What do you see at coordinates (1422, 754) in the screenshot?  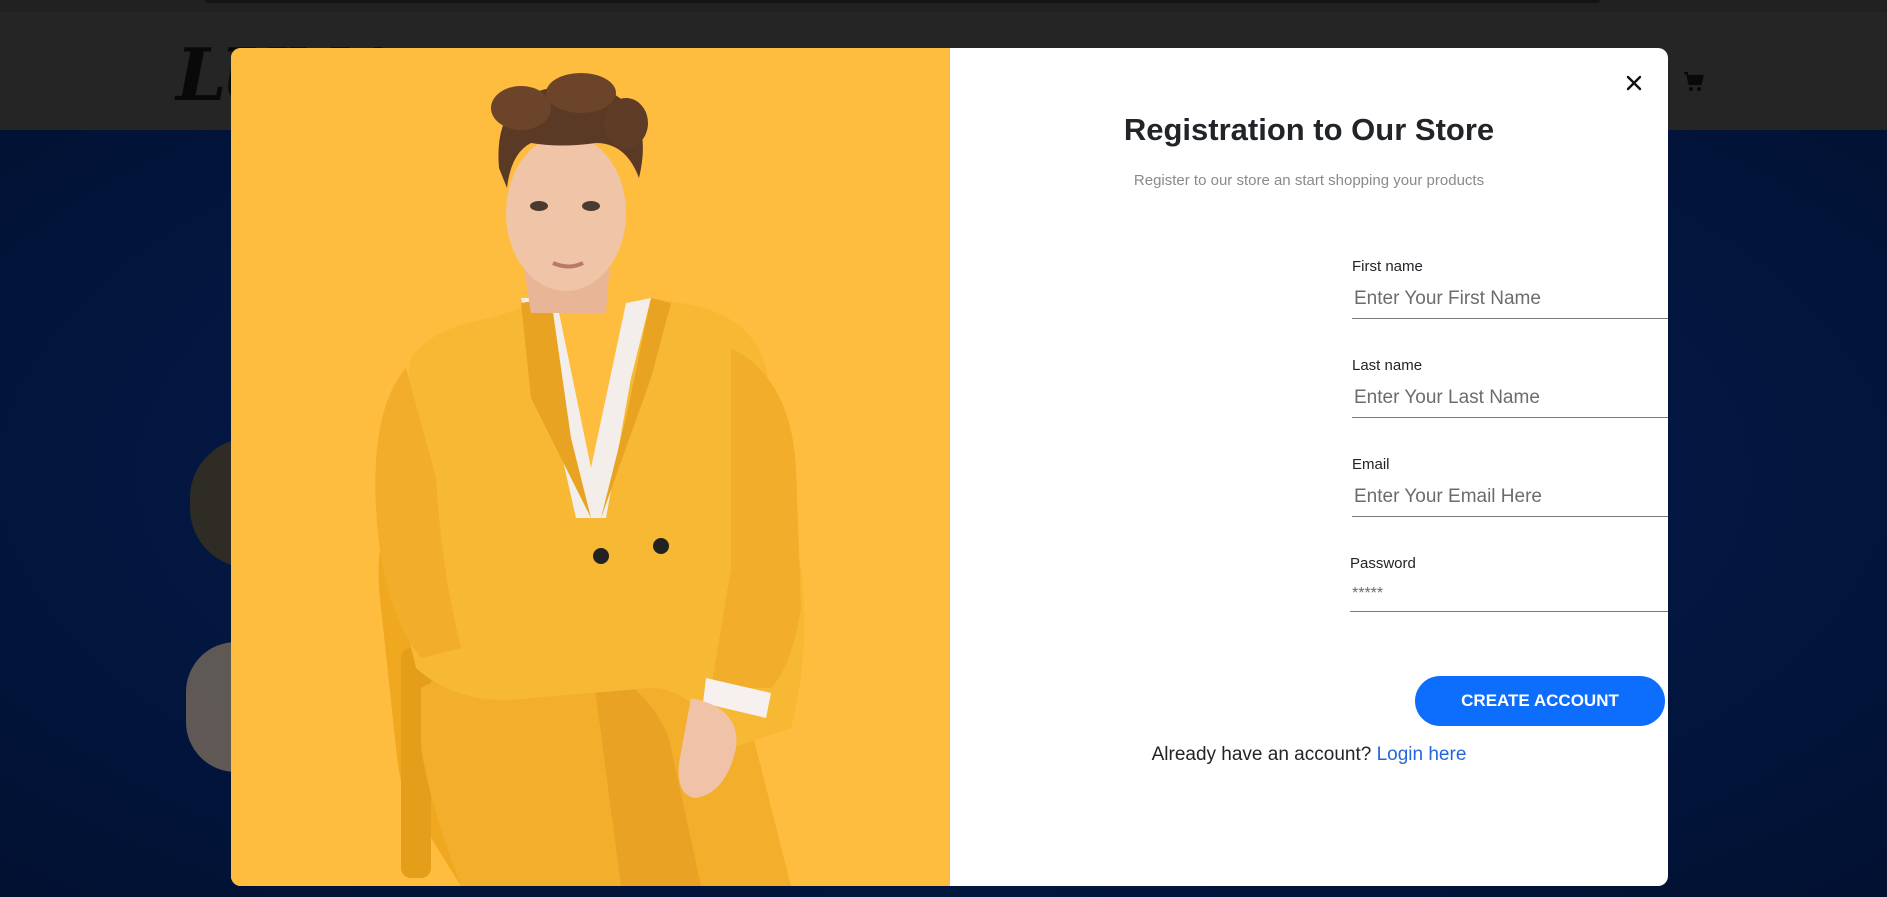 I see `login-link: Login here` at bounding box center [1422, 754].